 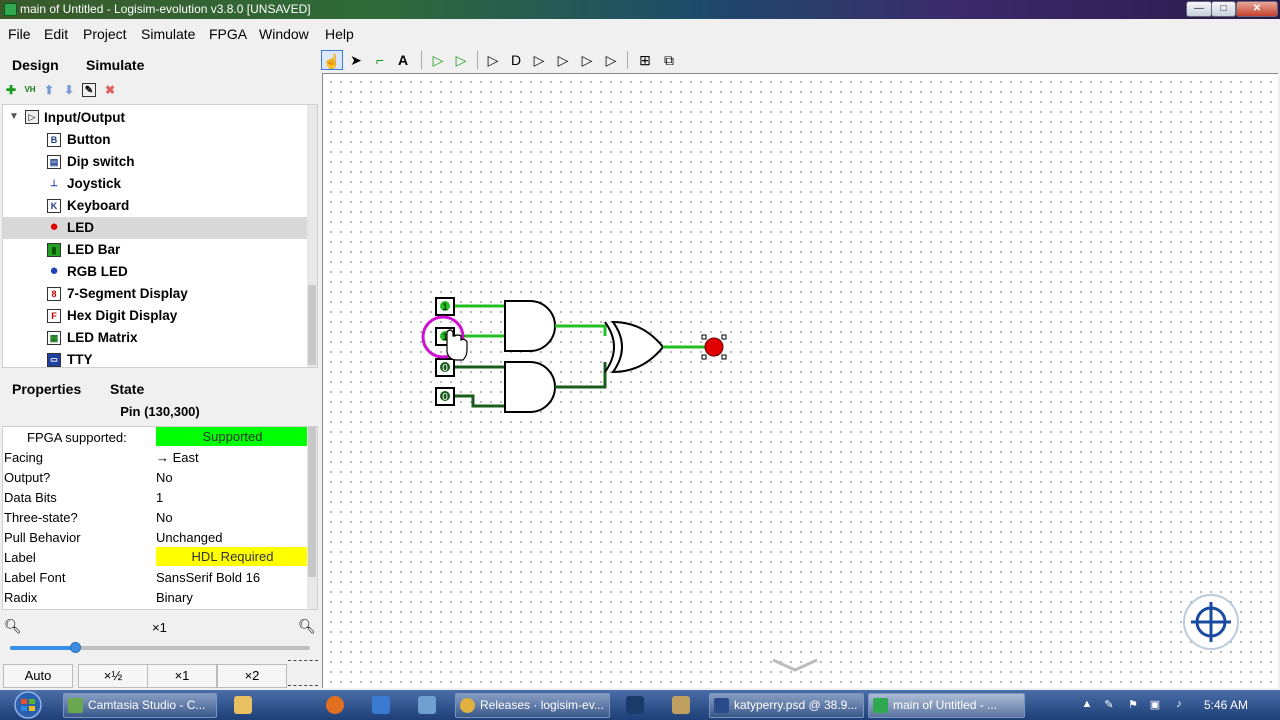 I want to click on zoom-slider, so click(x=160, y=647).